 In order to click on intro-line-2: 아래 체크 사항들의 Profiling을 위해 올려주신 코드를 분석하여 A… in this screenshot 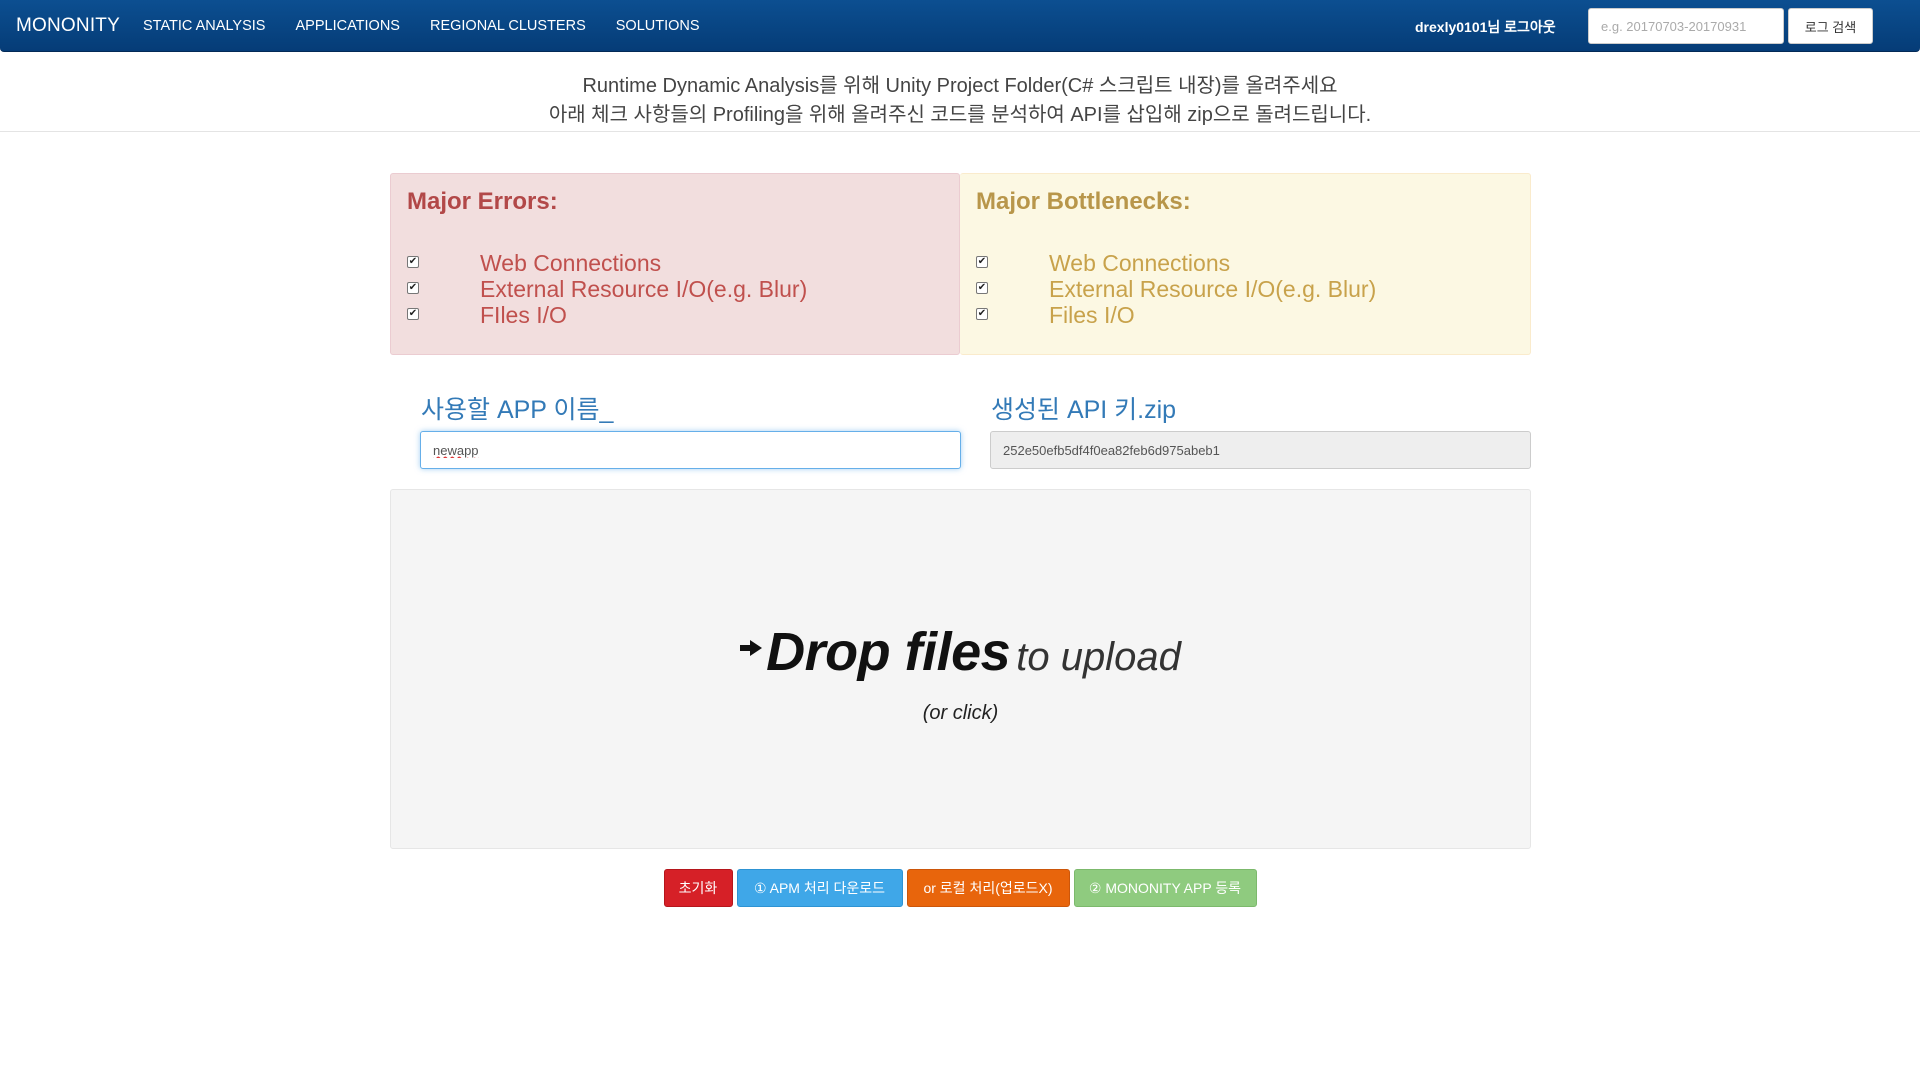, I will do `click(960, 115)`.